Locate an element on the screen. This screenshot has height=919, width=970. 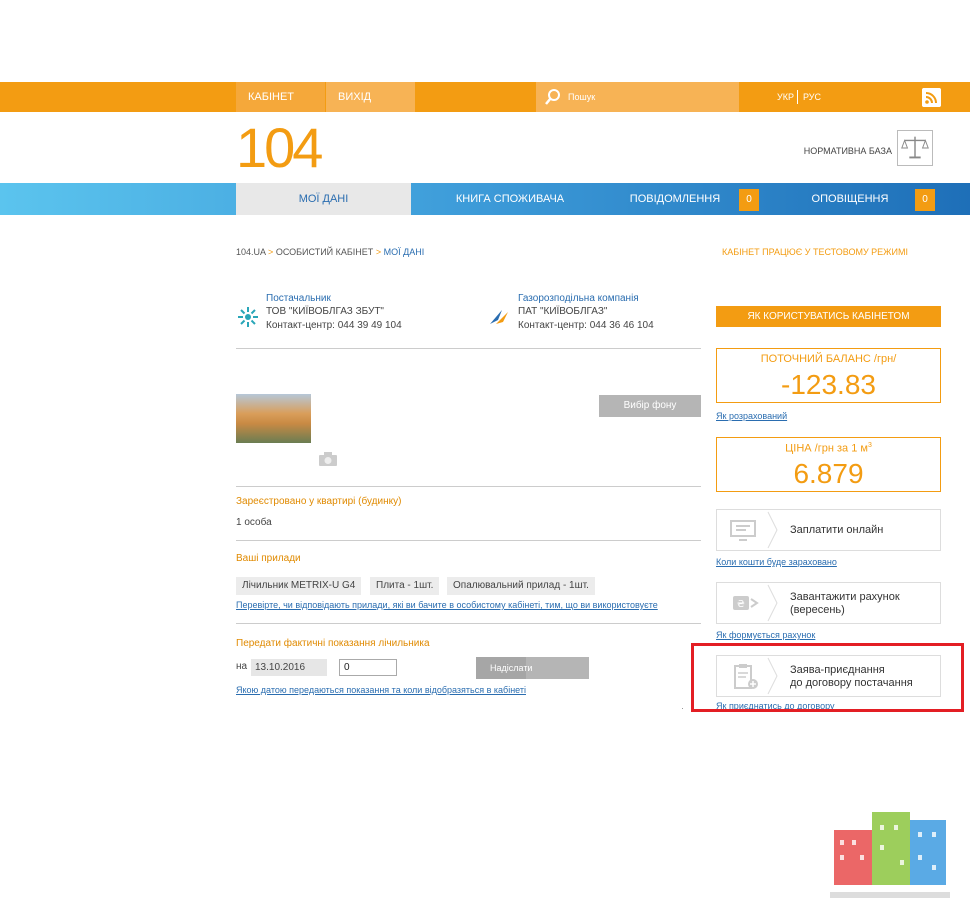
exit-button: ВИХІД is located at coordinates (370, 97).